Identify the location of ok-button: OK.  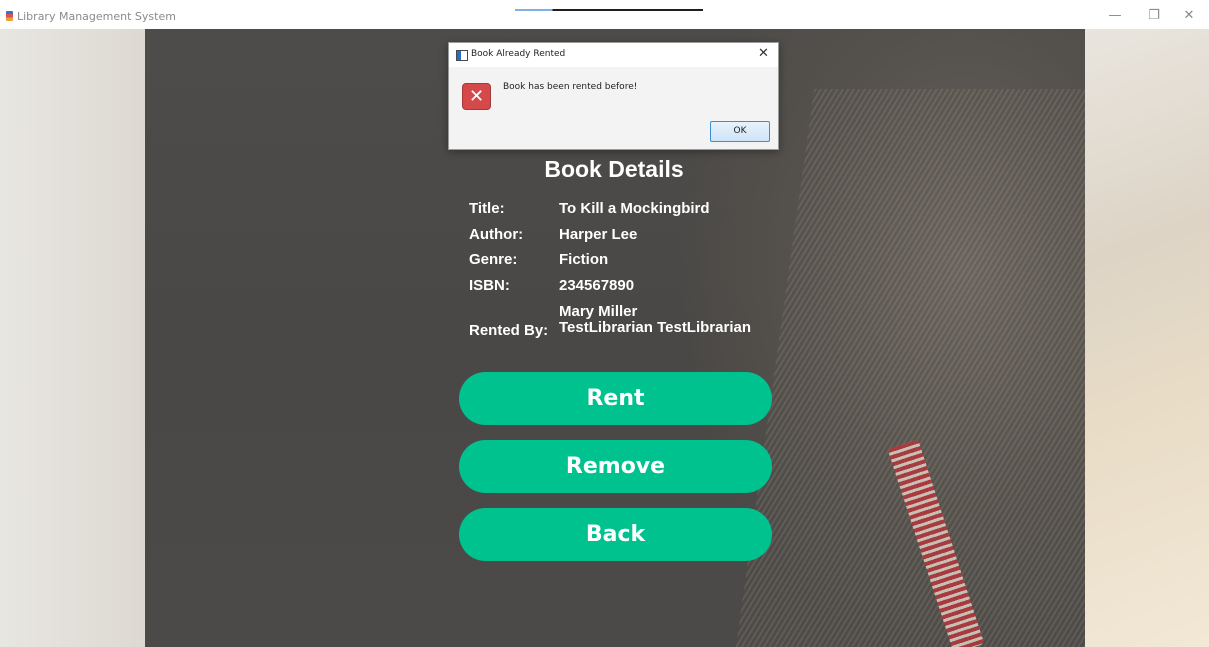
(740, 131).